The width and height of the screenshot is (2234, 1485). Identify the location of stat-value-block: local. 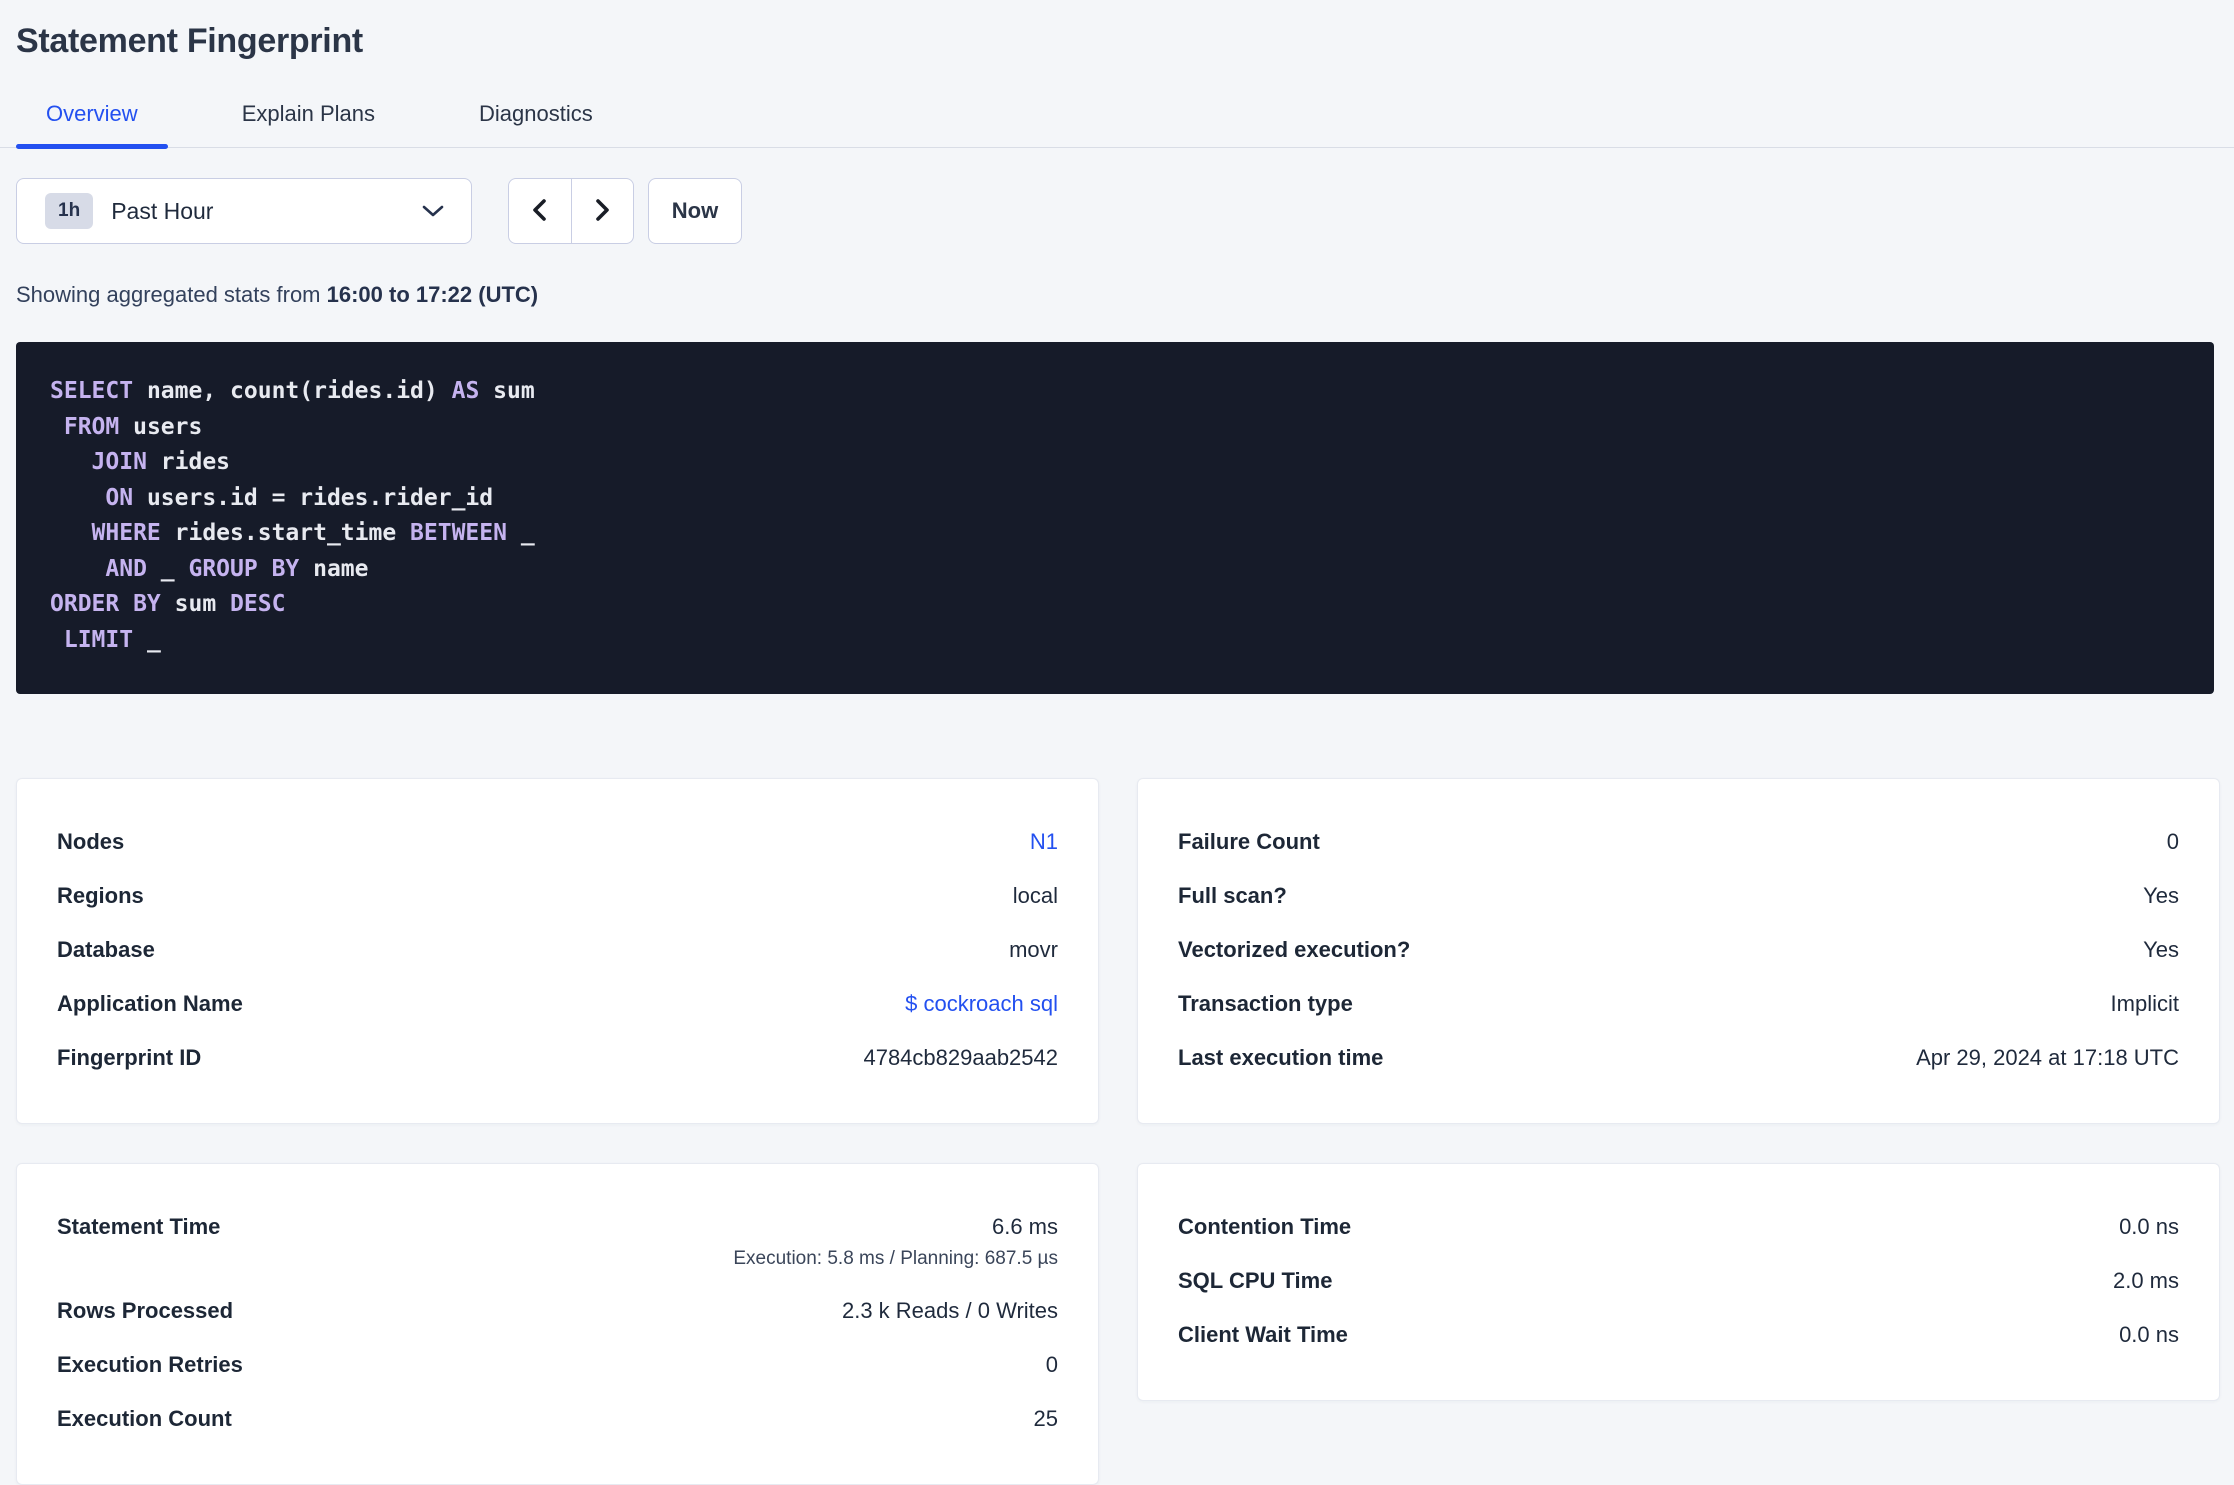
(1035, 896).